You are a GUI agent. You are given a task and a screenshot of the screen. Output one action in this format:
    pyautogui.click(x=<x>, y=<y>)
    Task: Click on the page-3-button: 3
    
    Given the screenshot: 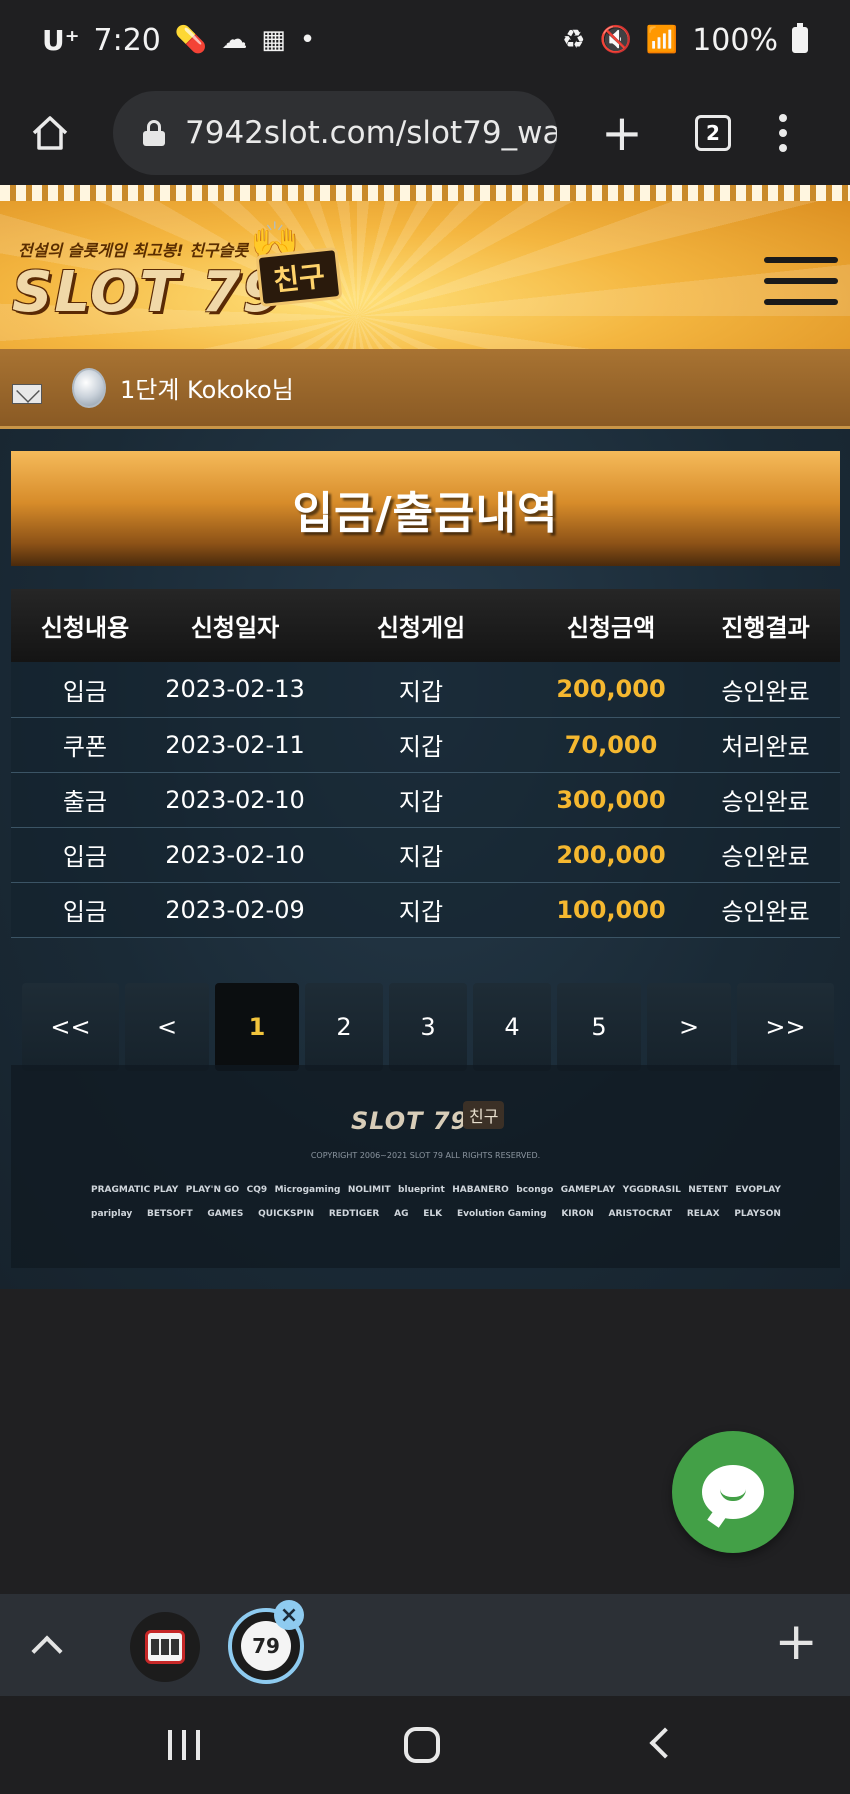 What is the action you would take?
    pyautogui.click(x=428, y=1027)
    